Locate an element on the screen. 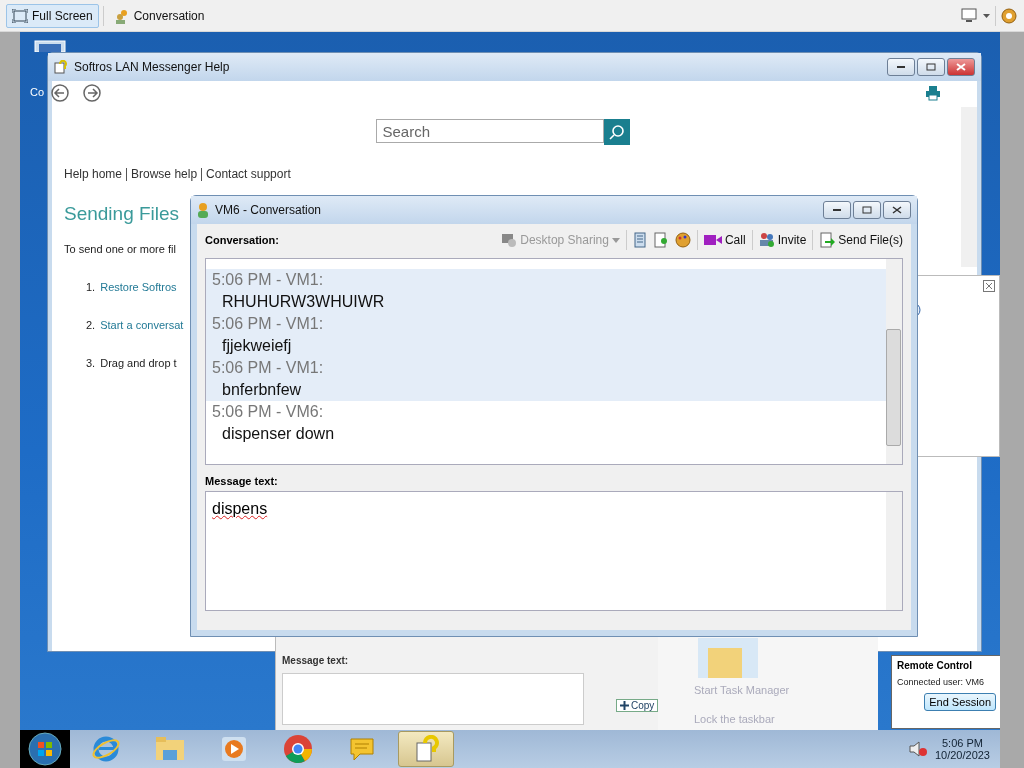 This screenshot has width=1024, height=768. search-icon is located at coordinates (616, 132).